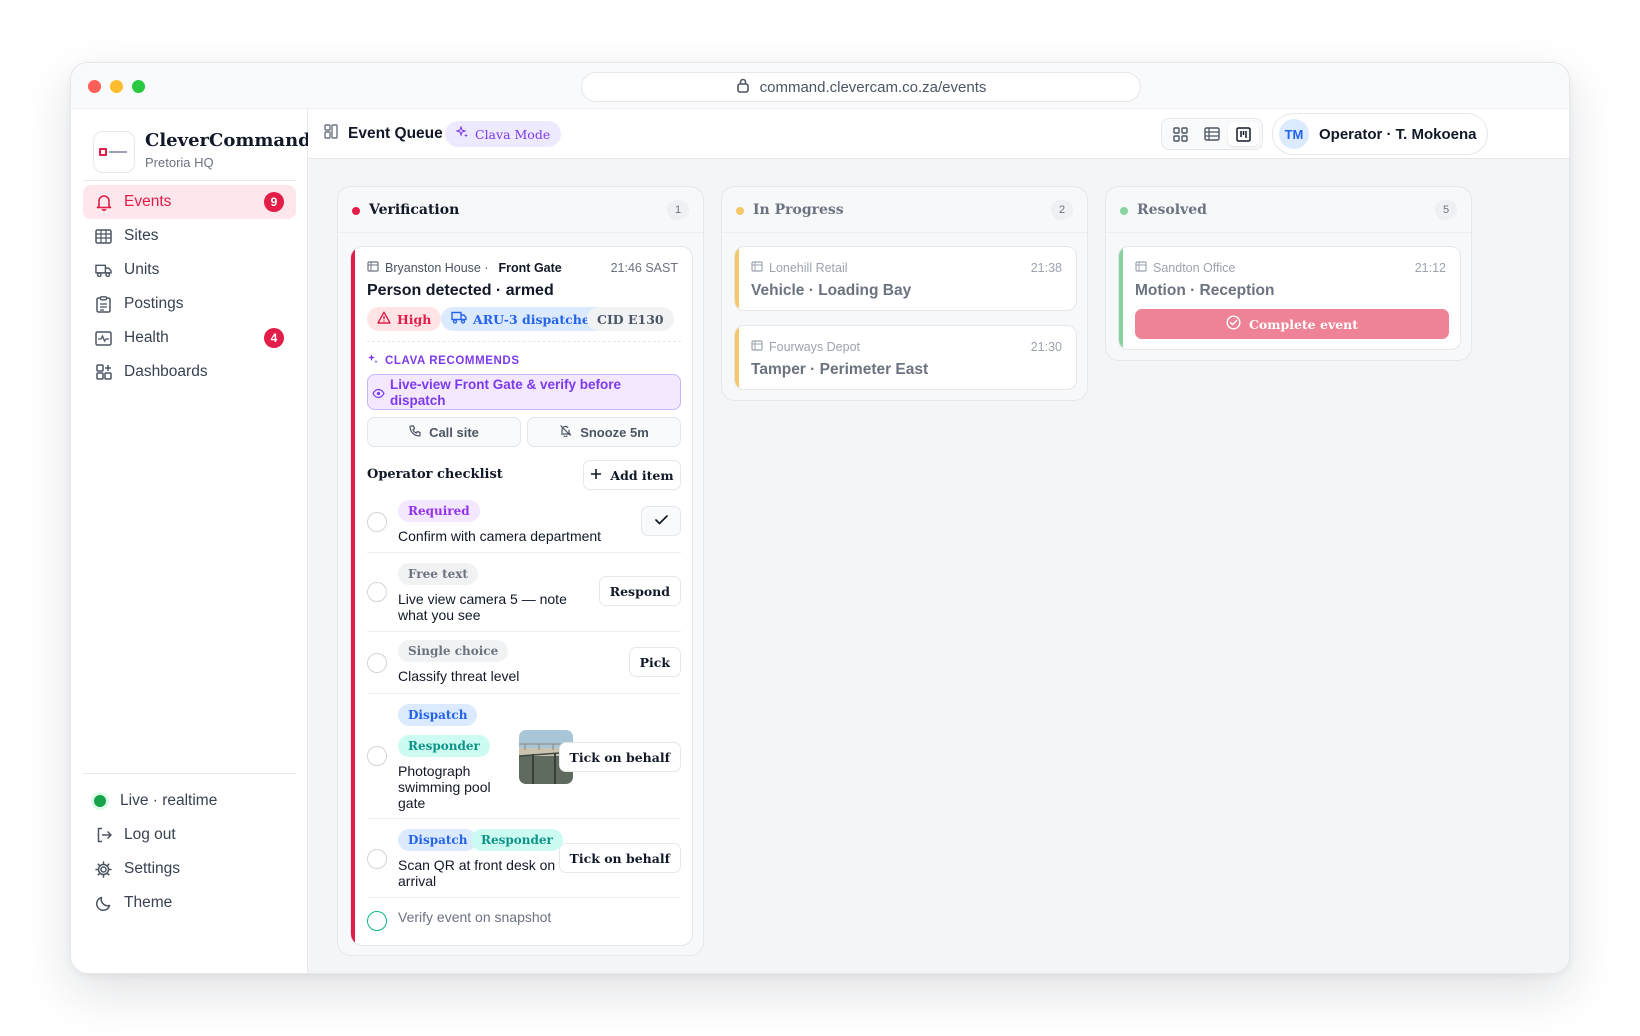 The image size is (1640, 1036). I want to click on status-dot, so click(99, 801).